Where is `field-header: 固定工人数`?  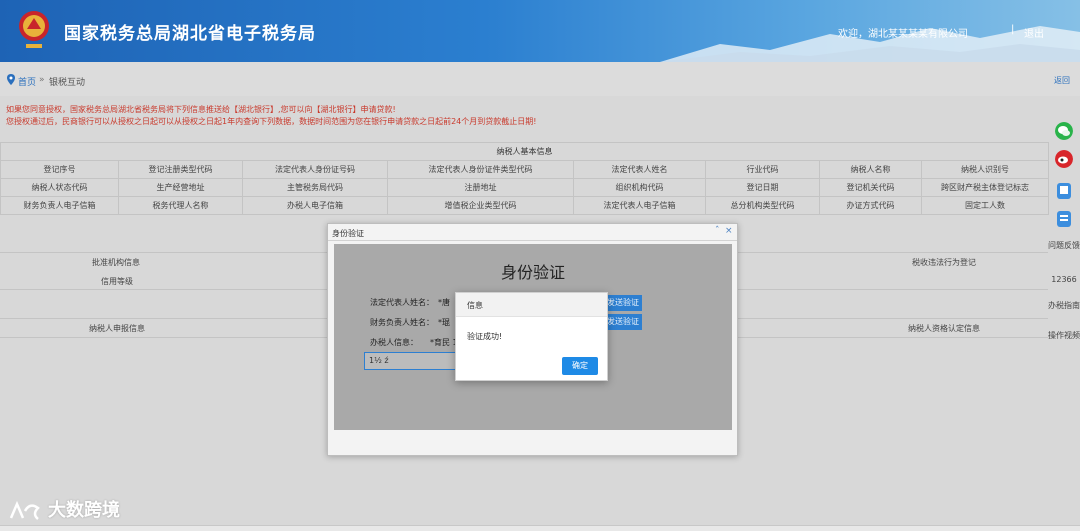
field-header: 固定工人数 is located at coordinates (985, 205).